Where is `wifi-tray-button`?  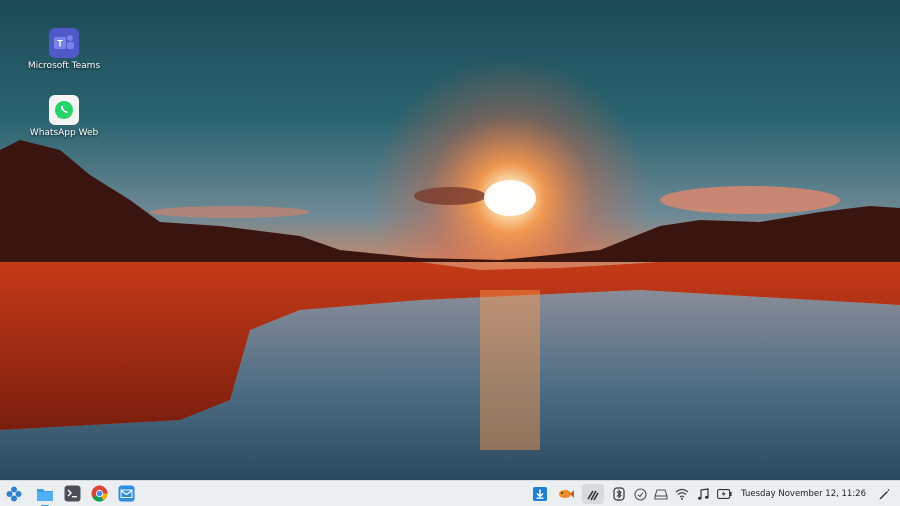 wifi-tray-button is located at coordinates (682, 494).